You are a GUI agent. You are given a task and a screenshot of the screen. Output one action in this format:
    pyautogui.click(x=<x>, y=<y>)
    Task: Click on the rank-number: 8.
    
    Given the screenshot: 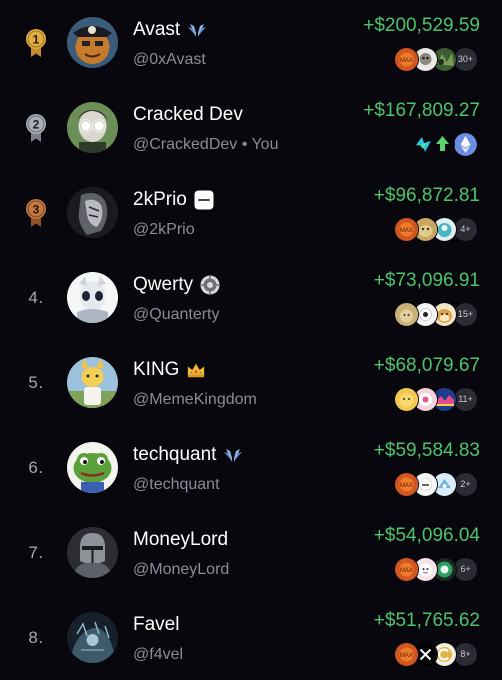 What is the action you would take?
    pyautogui.click(x=36, y=637)
    